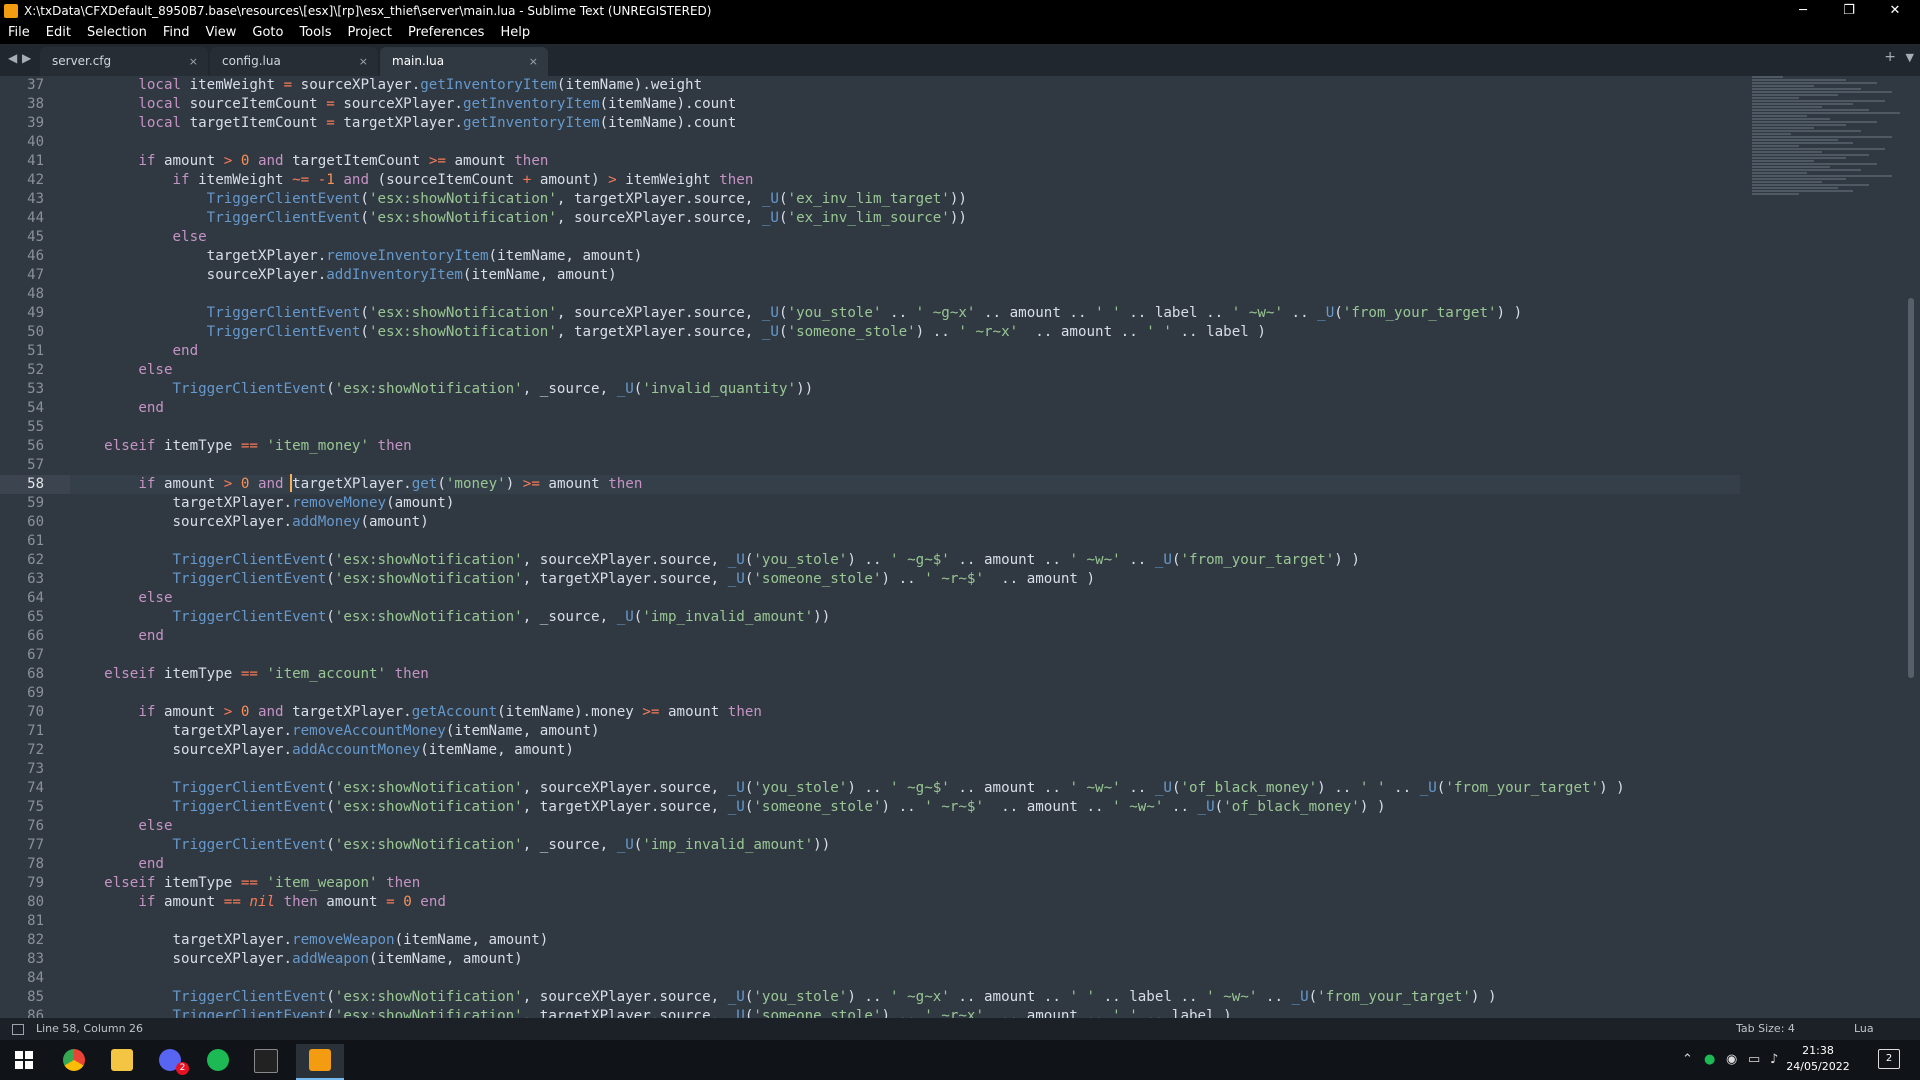  Describe the element at coordinates (12, 58) in the screenshot. I see `tab-back-icon: ◀` at that location.